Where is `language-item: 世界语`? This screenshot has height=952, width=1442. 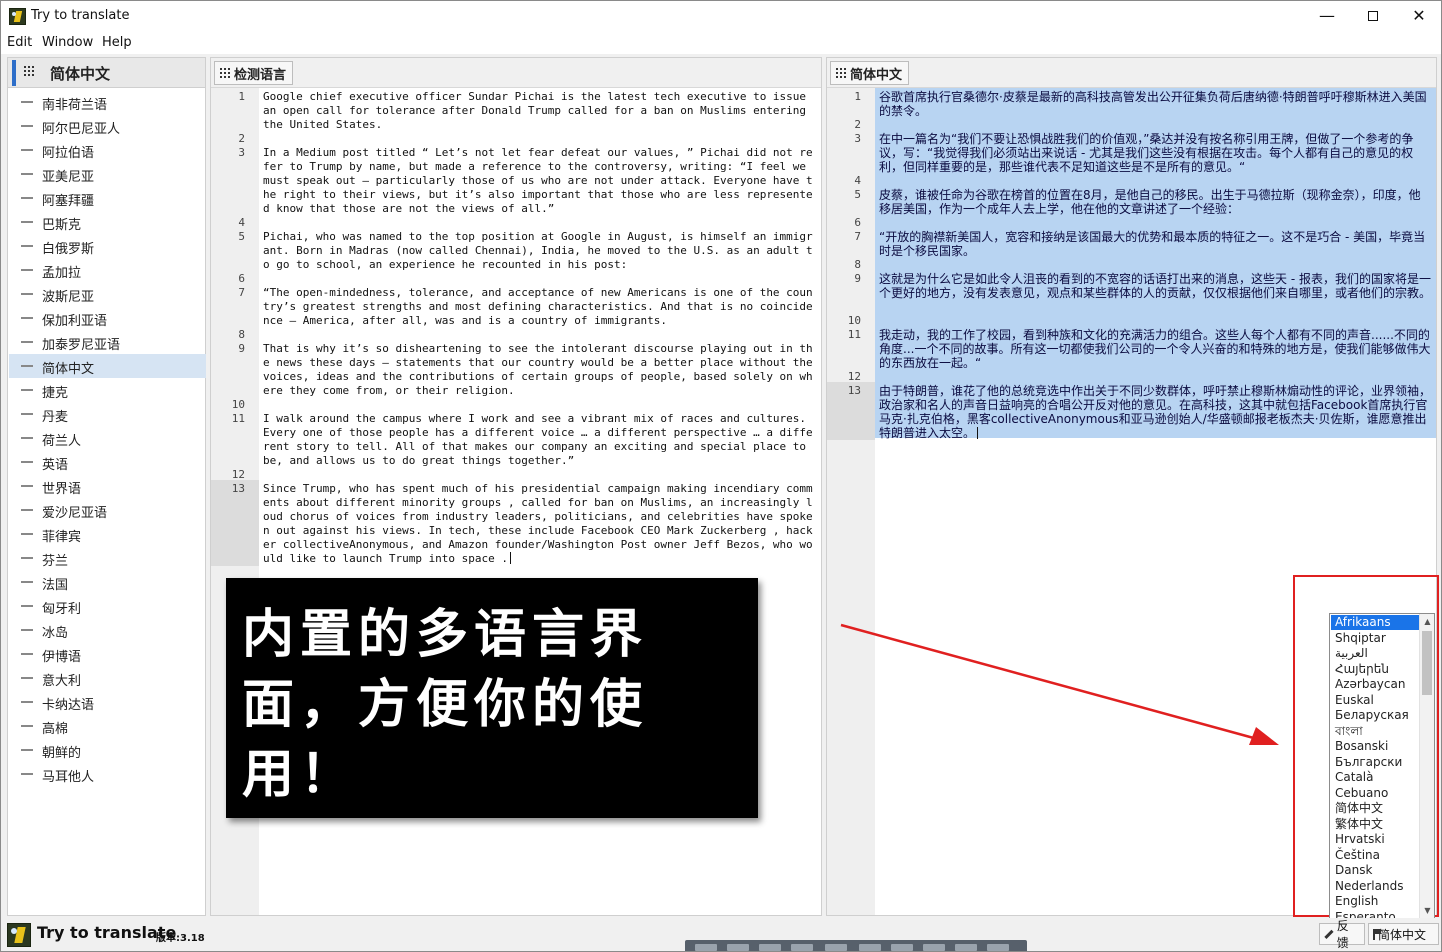 language-item: 世界语 is located at coordinates (107, 486).